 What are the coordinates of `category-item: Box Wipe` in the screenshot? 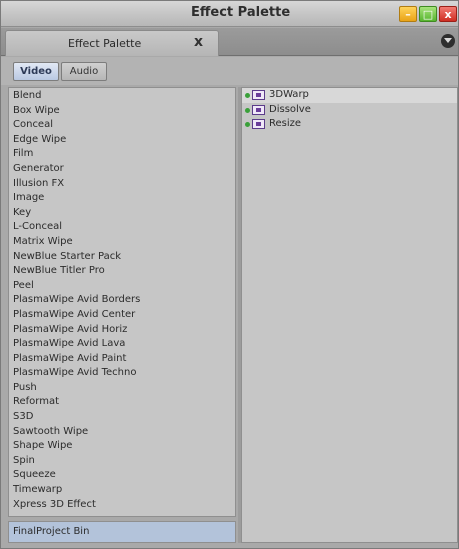 It's located at (122, 111).